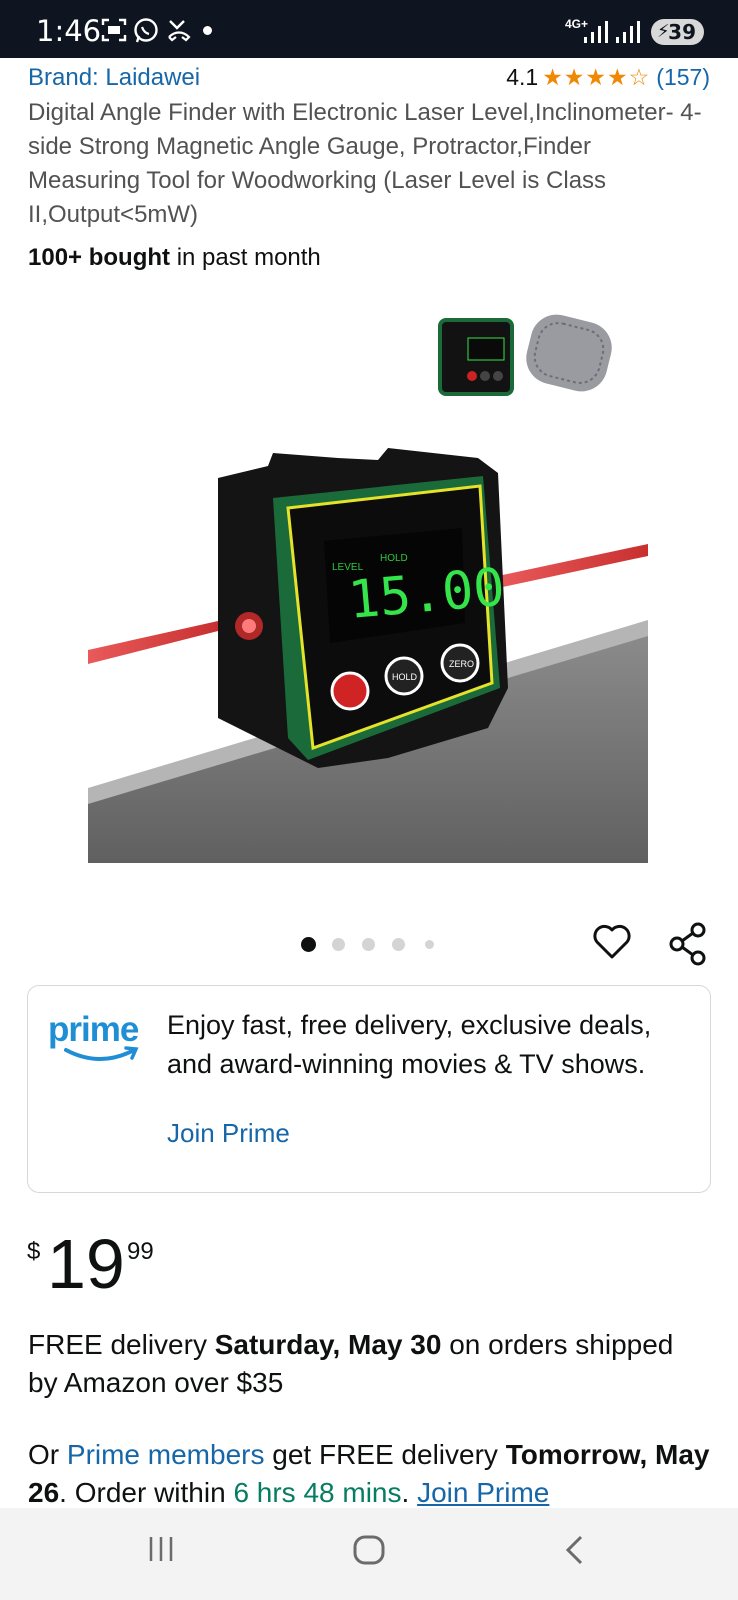 This screenshot has height=1600, width=738. What do you see at coordinates (612, 942) in the screenshot?
I see `wishlist-heart-icon` at bounding box center [612, 942].